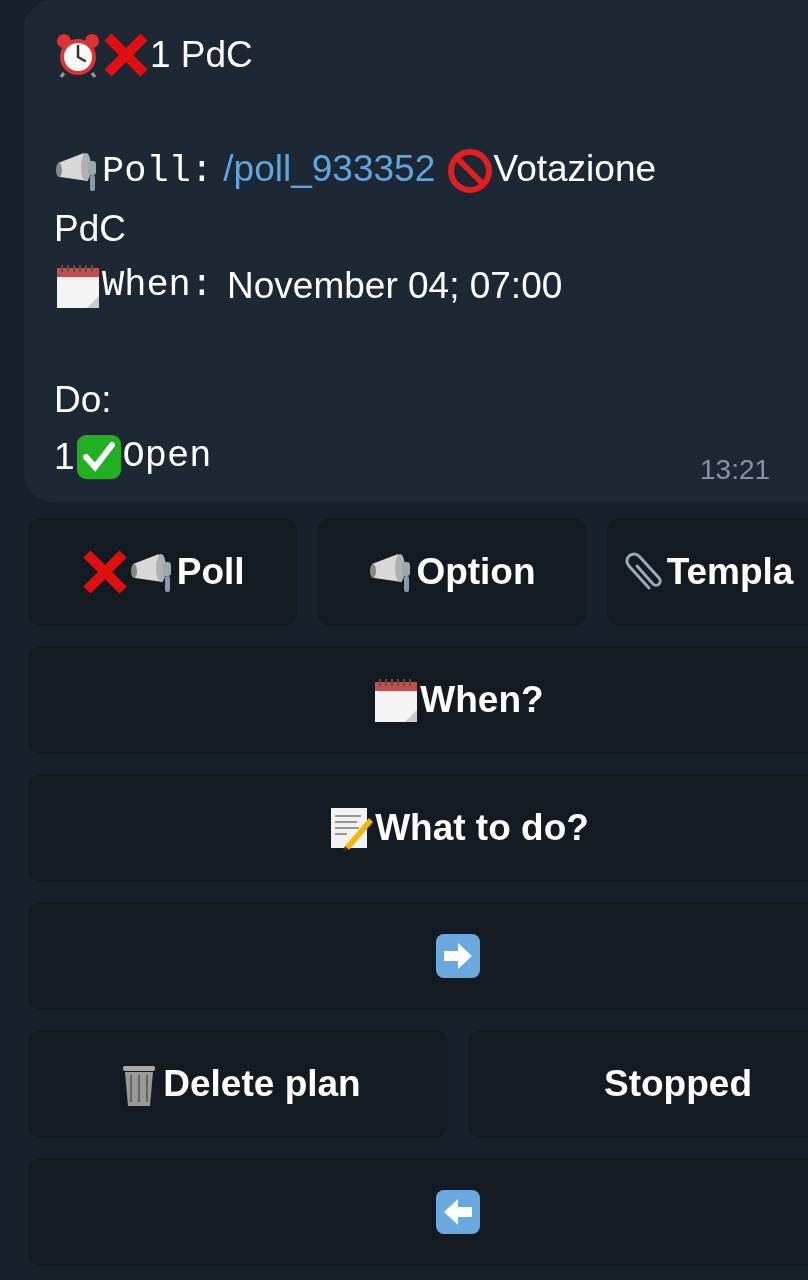  I want to click on poll-link: /poll_933352, so click(329, 168).